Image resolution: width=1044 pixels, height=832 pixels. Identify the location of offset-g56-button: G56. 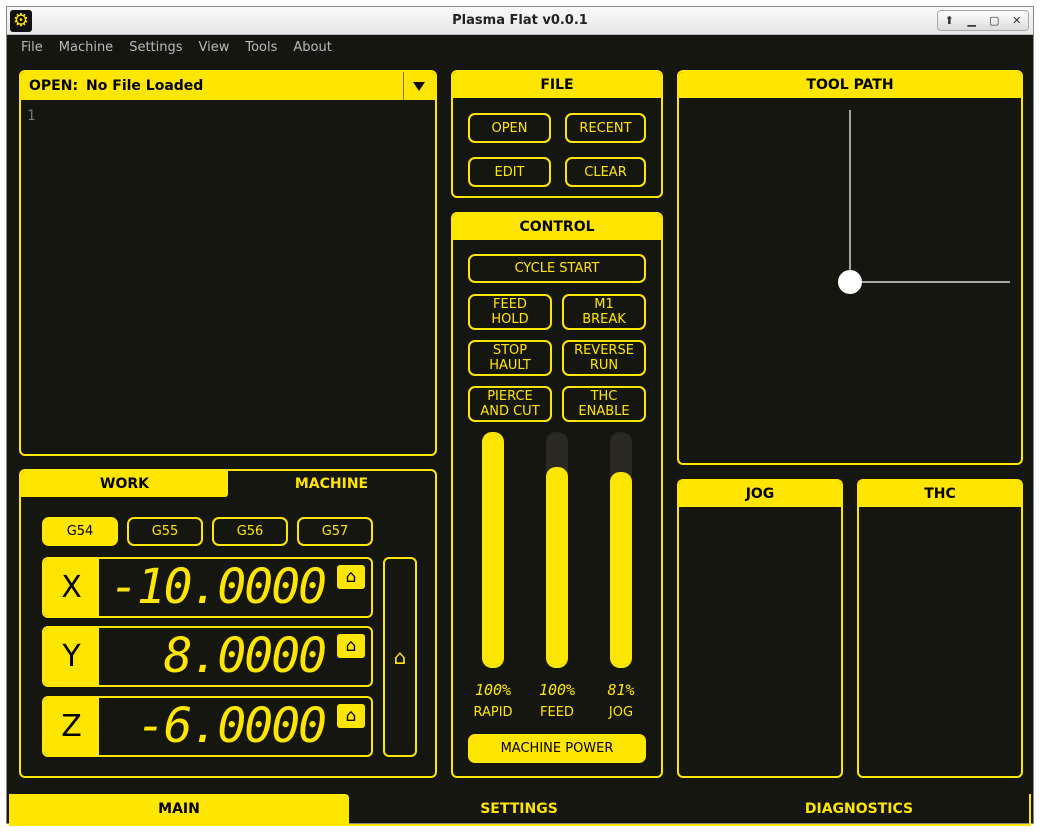
(250, 531).